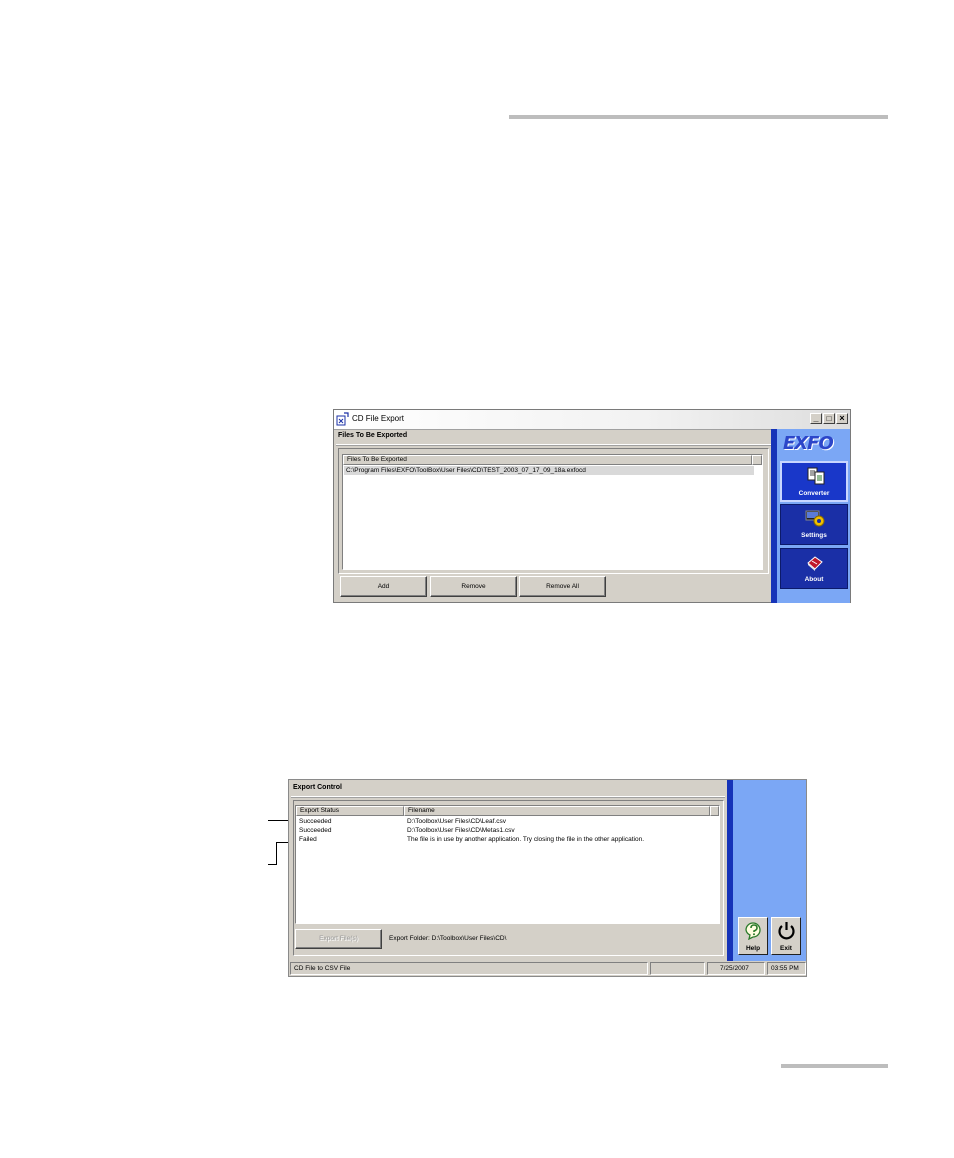 The height and width of the screenshot is (1158, 954). I want to click on files-list-header: Files To Be Exported, so click(552, 460).